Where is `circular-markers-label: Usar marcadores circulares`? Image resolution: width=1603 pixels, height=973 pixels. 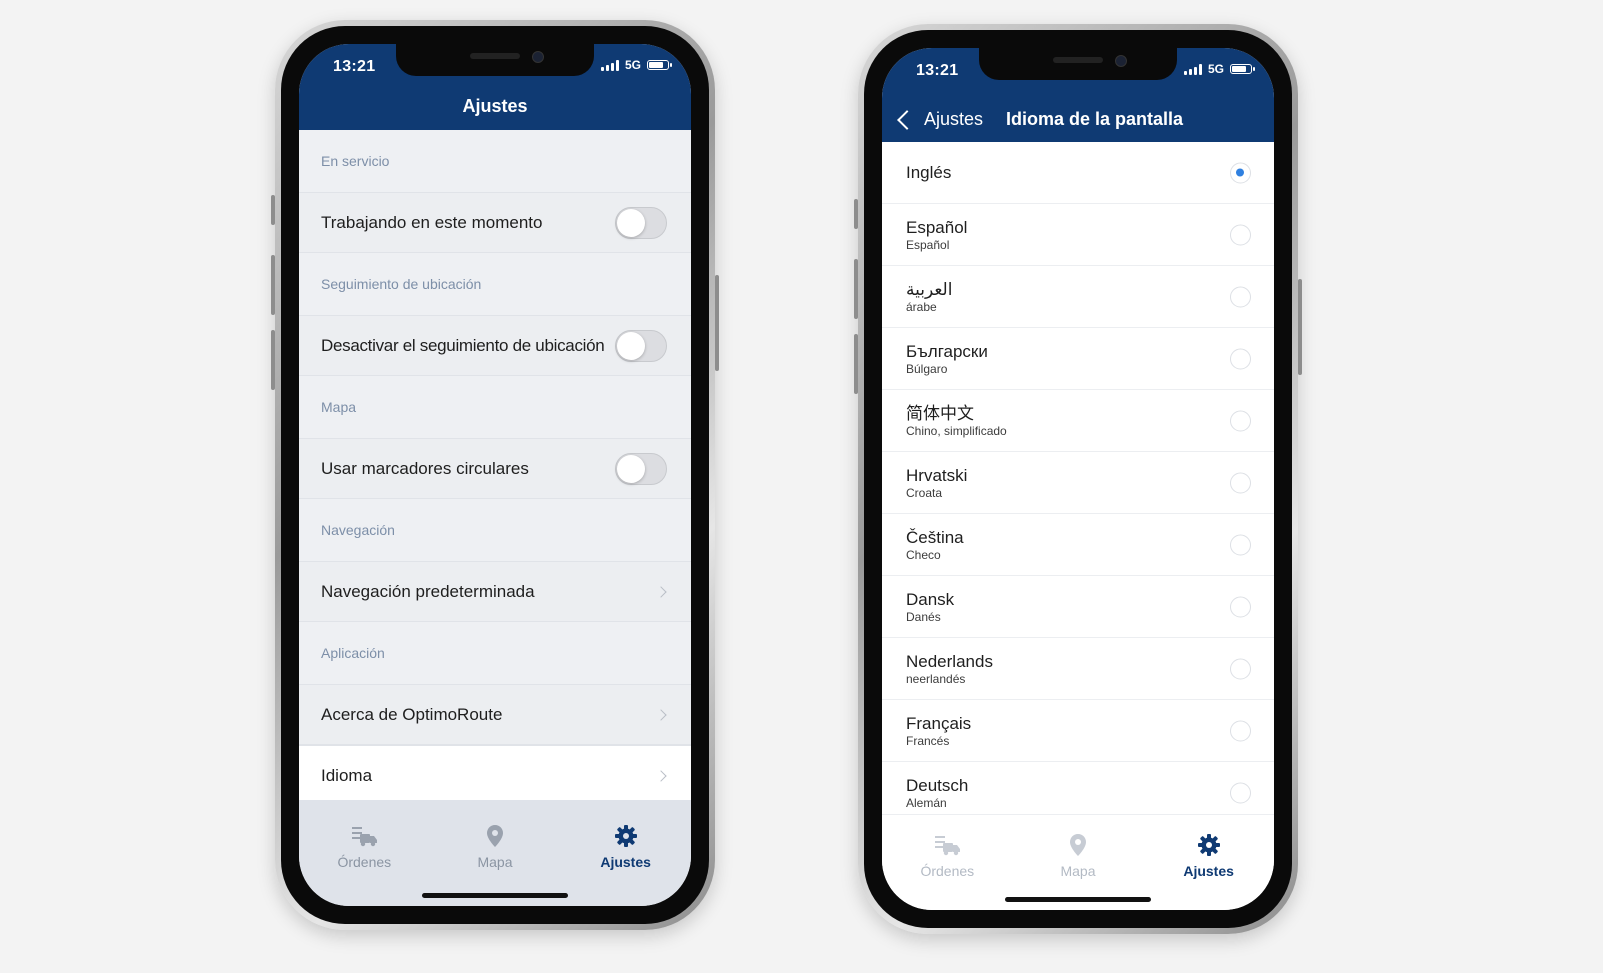
circular-markers-label: Usar marcadores circulares is located at coordinates (425, 468).